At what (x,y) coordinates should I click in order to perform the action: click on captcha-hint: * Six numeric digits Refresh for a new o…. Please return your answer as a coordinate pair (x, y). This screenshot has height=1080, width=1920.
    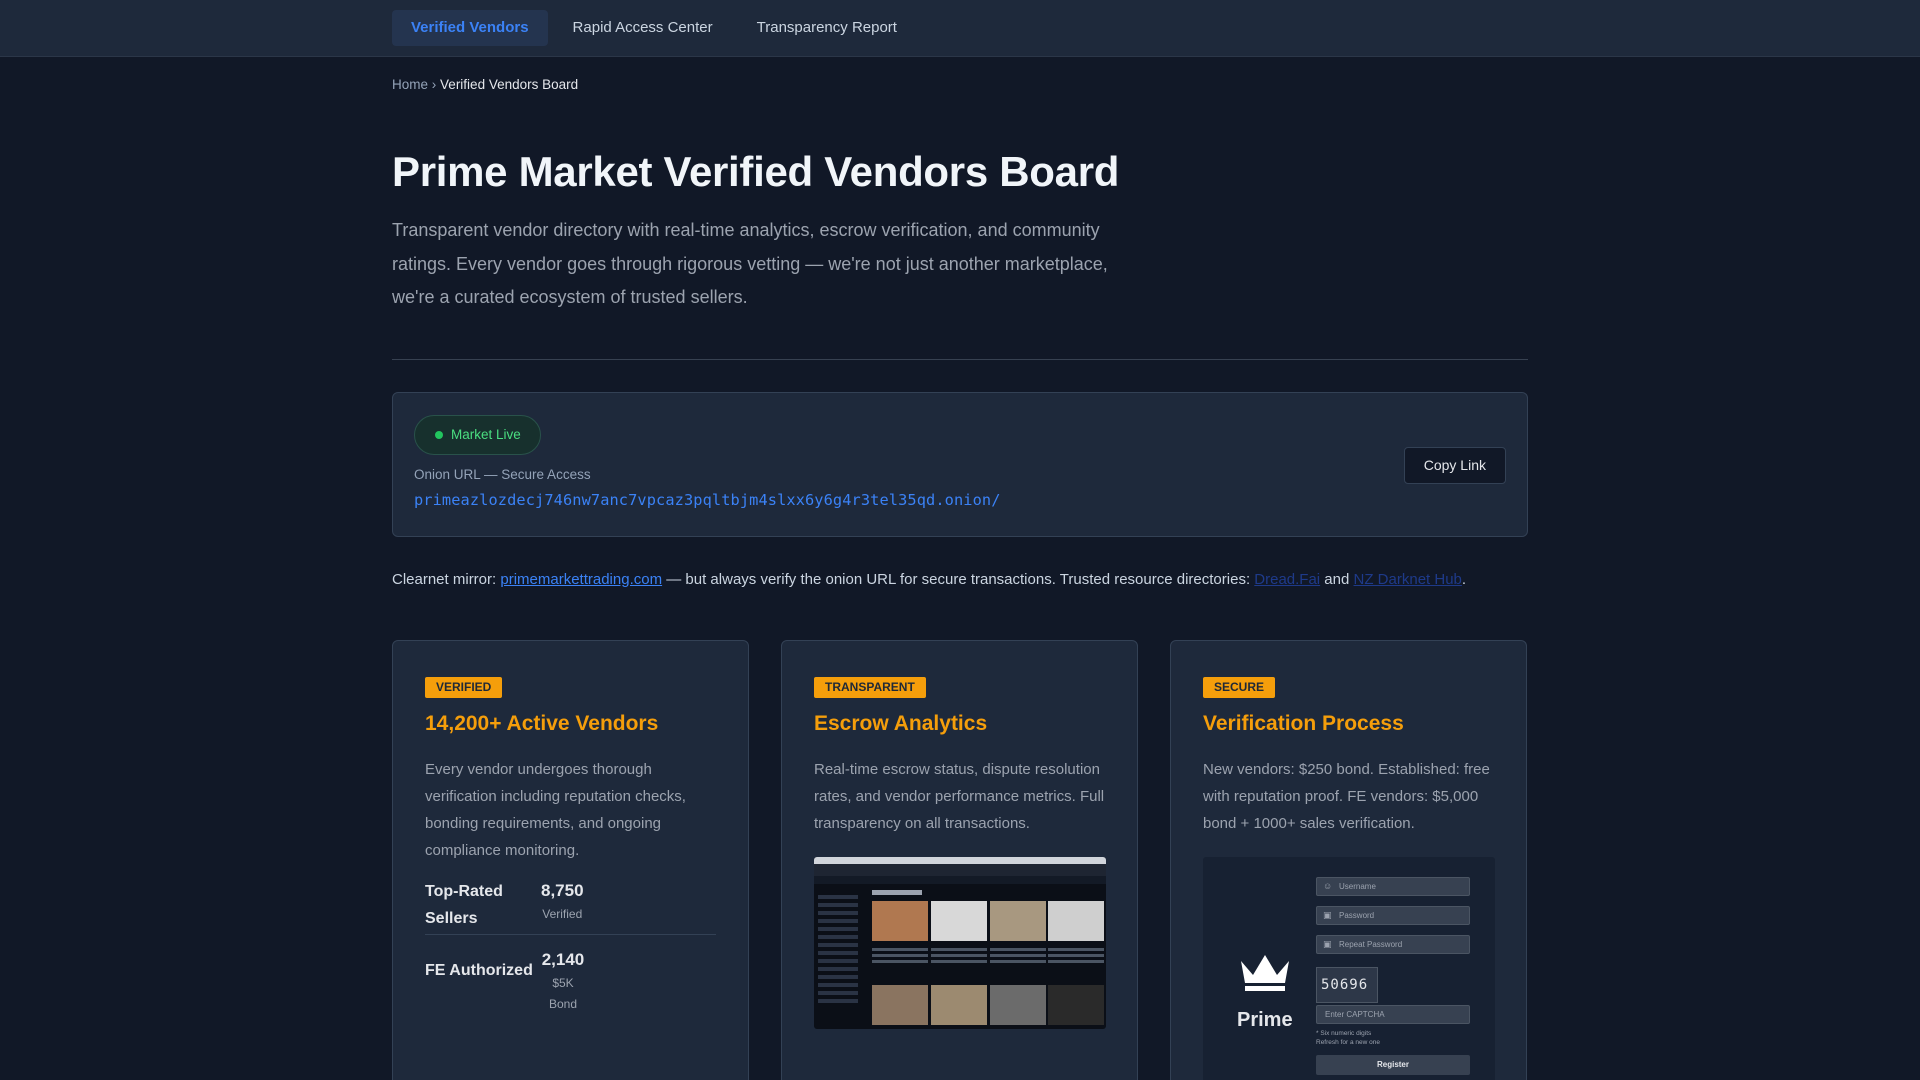
    Looking at the image, I should click on (1348, 1038).